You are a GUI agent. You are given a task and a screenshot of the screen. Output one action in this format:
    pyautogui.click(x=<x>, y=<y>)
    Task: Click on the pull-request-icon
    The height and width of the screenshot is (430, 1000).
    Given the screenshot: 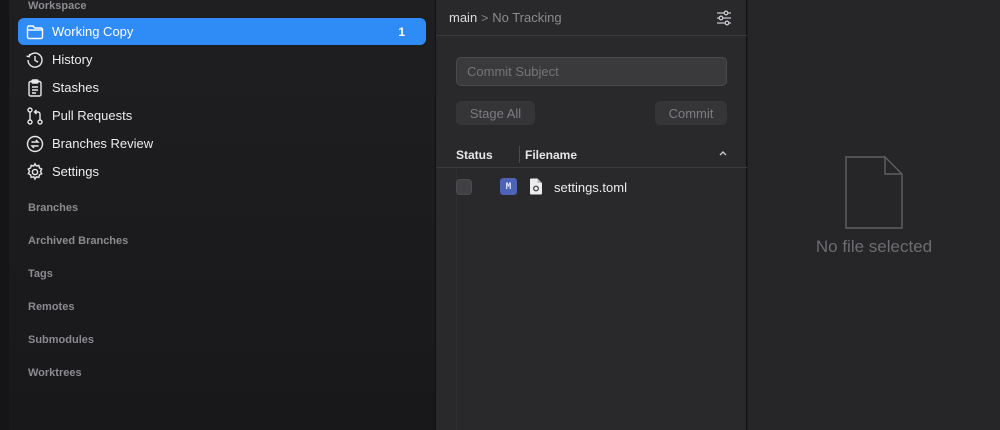 What is the action you would take?
    pyautogui.click(x=35, y=116)
    